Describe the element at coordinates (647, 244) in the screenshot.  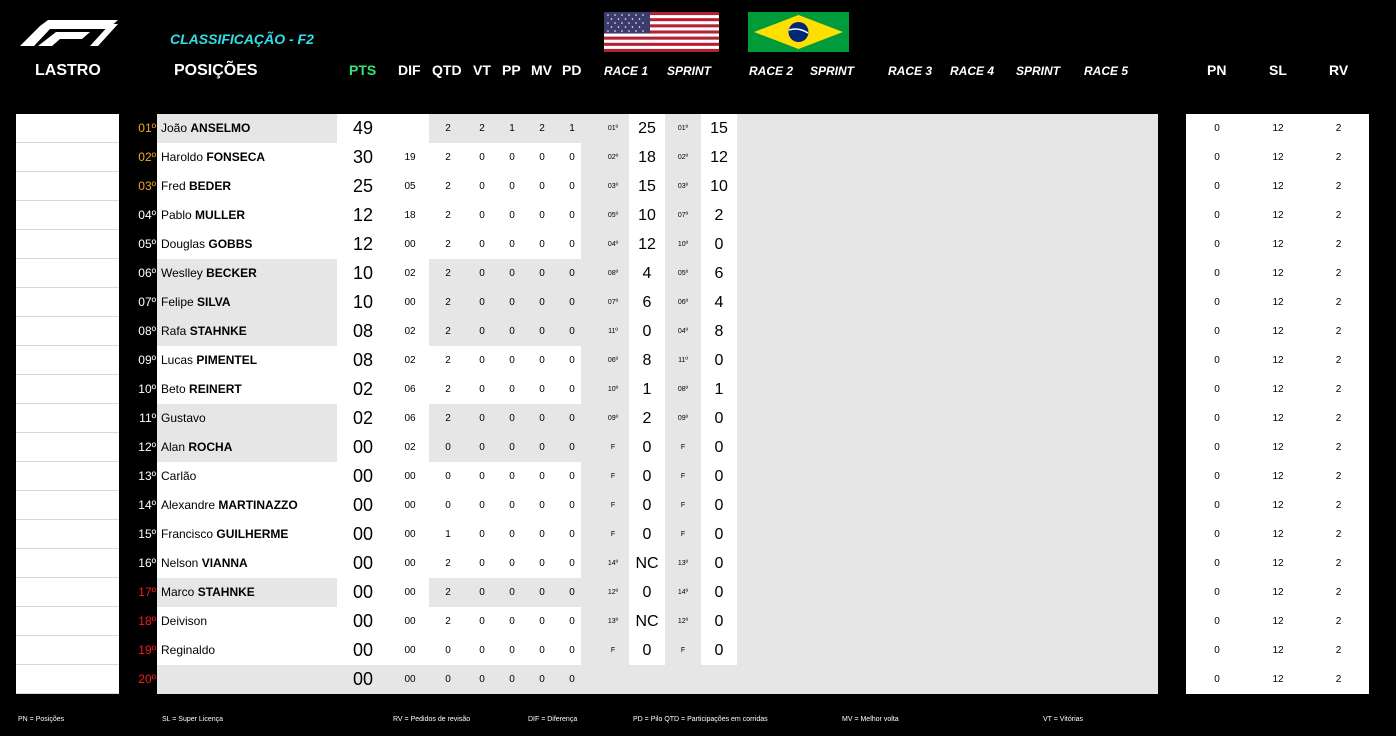
I see `race1-points: 12` at that location.